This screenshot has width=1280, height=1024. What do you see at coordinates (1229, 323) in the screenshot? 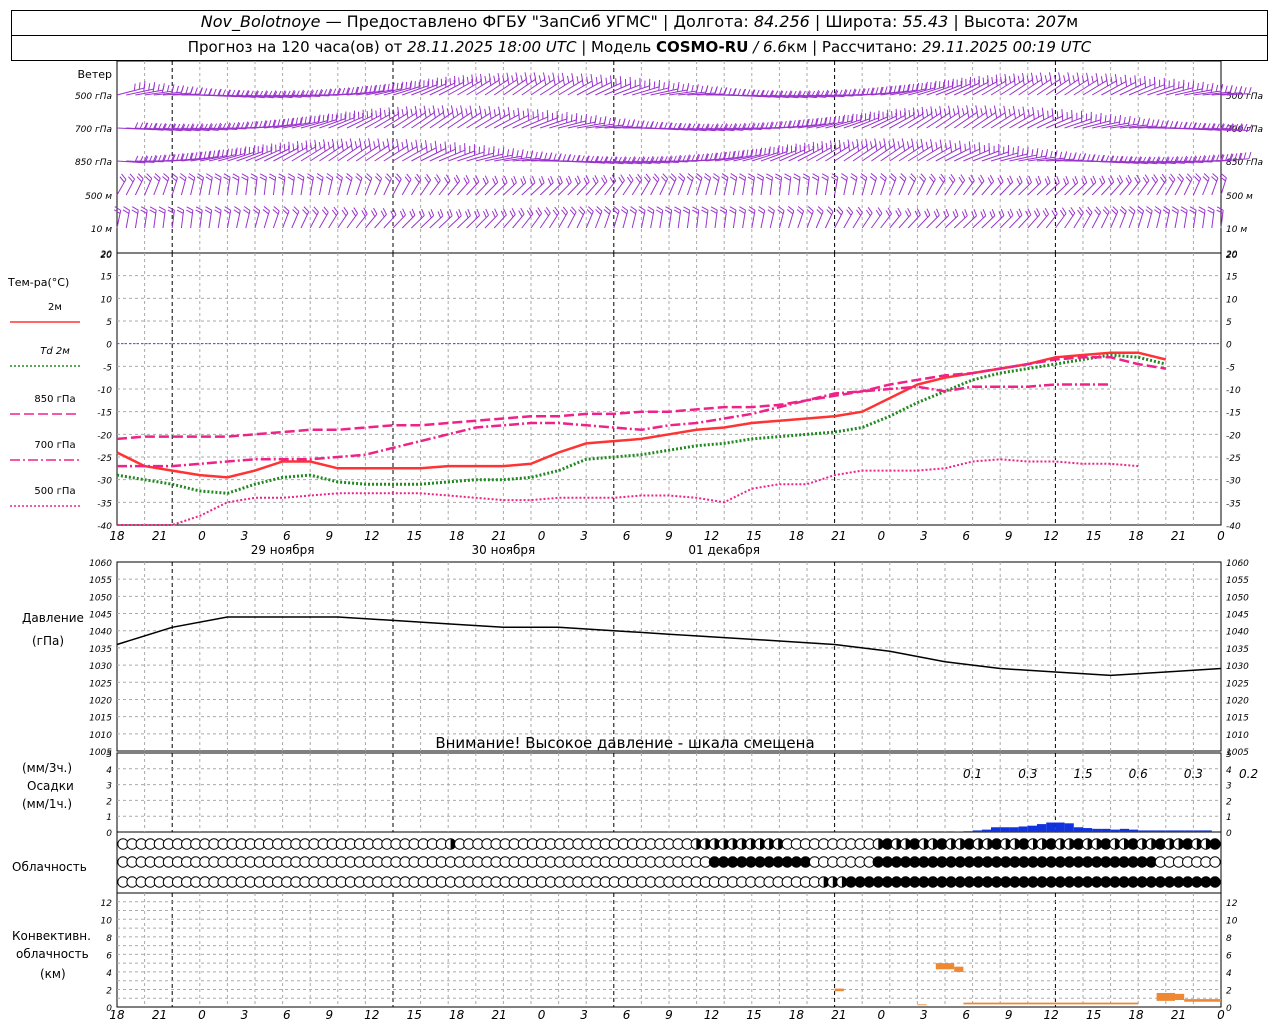
I see `temp-tick-right: 5` at bounding box center [1229, 323].